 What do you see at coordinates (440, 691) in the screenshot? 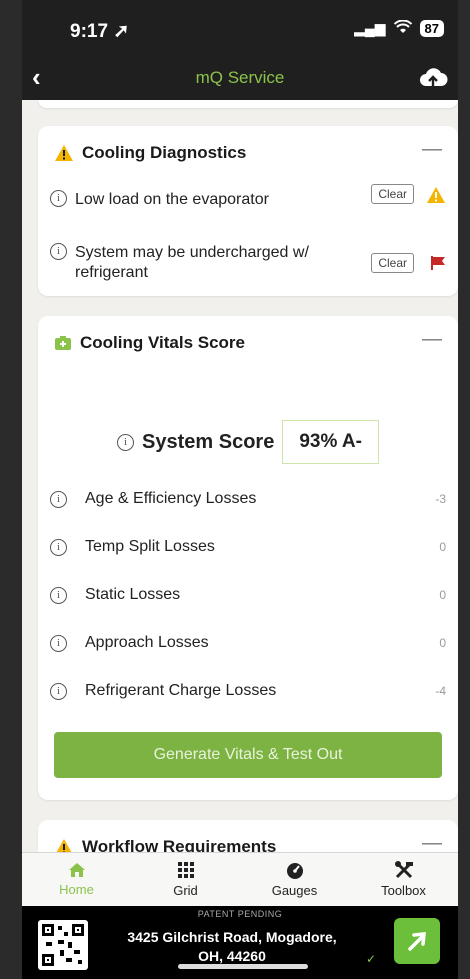
I see `loss-value: -4` at bounding box center [440, 691].